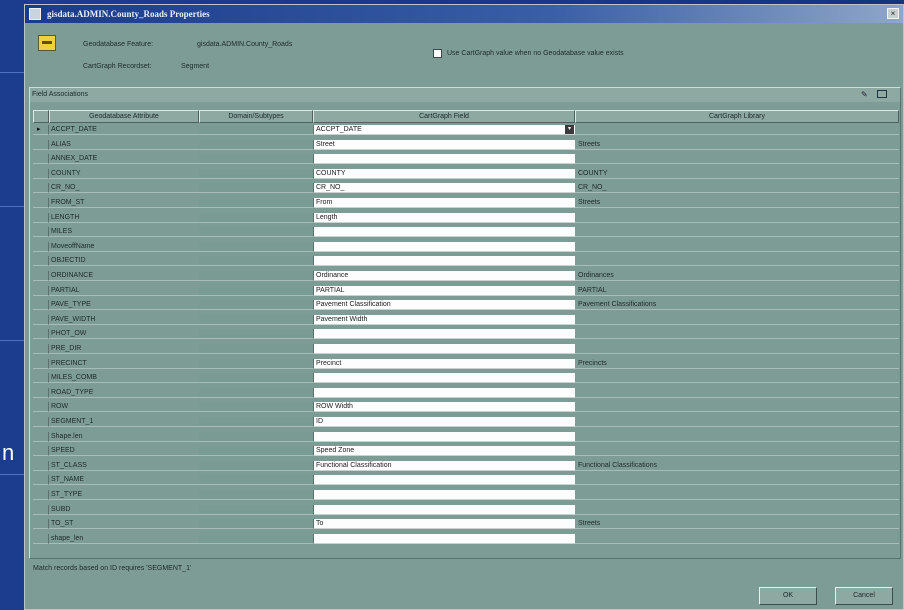 The height and width of the screenshot is (610, 904). What do you see at coordinates (124, 116) in the screenshot?
I see `column-header-geodatabase-attribute: Geodatabase Attribute` at bounding box center [124, 116].